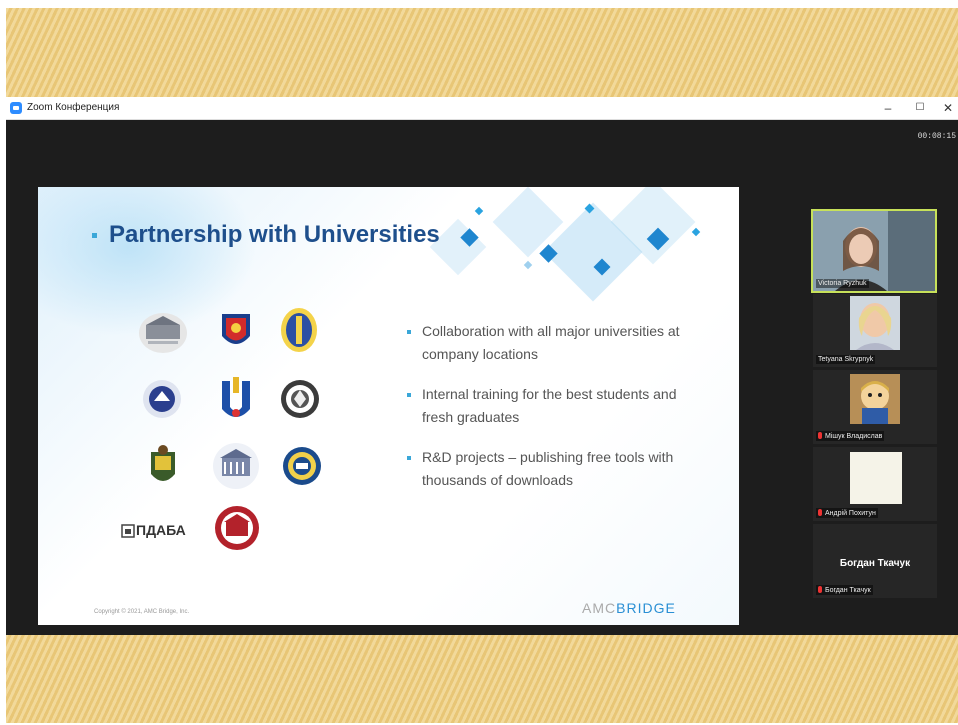 Image resolution: width=958 pixels, height=725 pixels. What do you see at coordinates (920, 108) in the screenshot?
I see `maximize-button: ☐` at bounding box center [920, 108].